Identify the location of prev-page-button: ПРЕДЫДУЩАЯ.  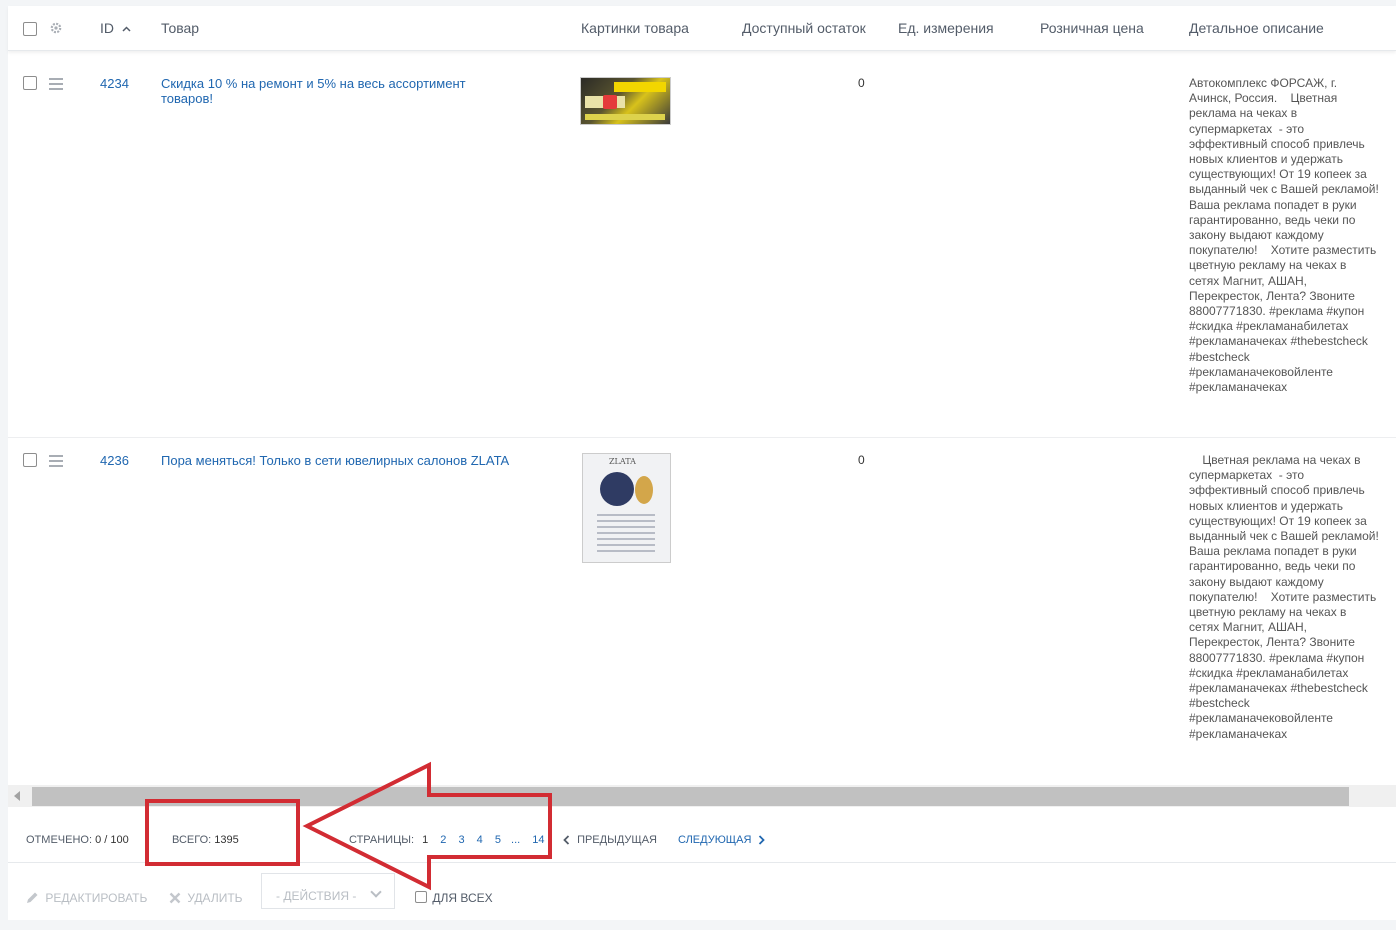
(610, 840).